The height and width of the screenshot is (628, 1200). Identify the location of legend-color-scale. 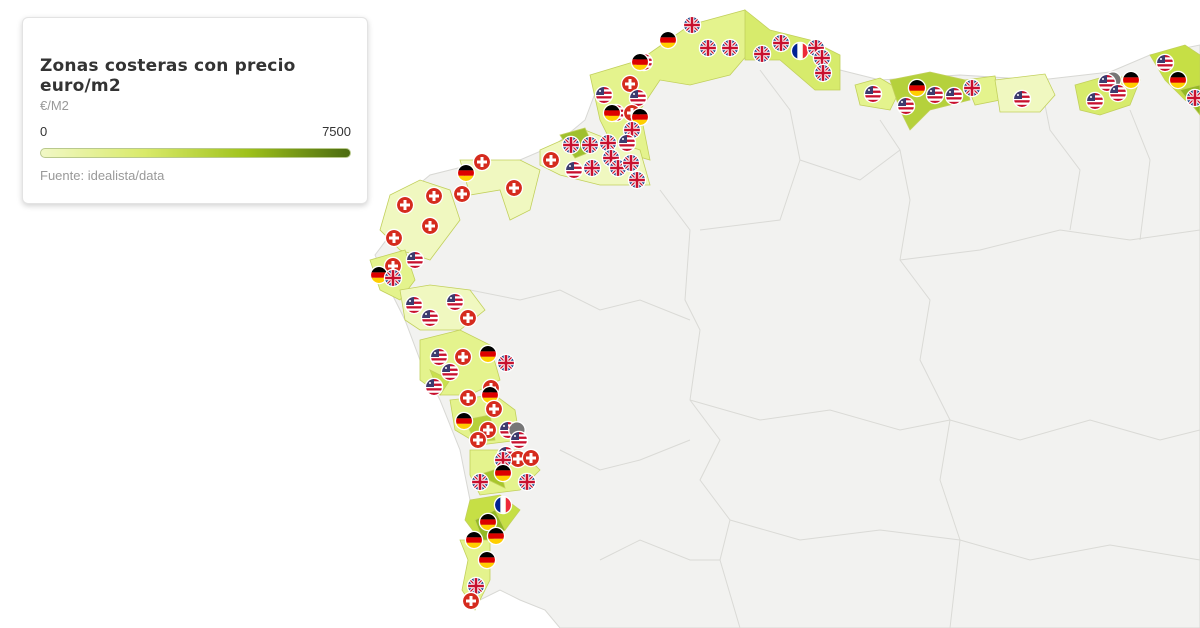
(195, 153).